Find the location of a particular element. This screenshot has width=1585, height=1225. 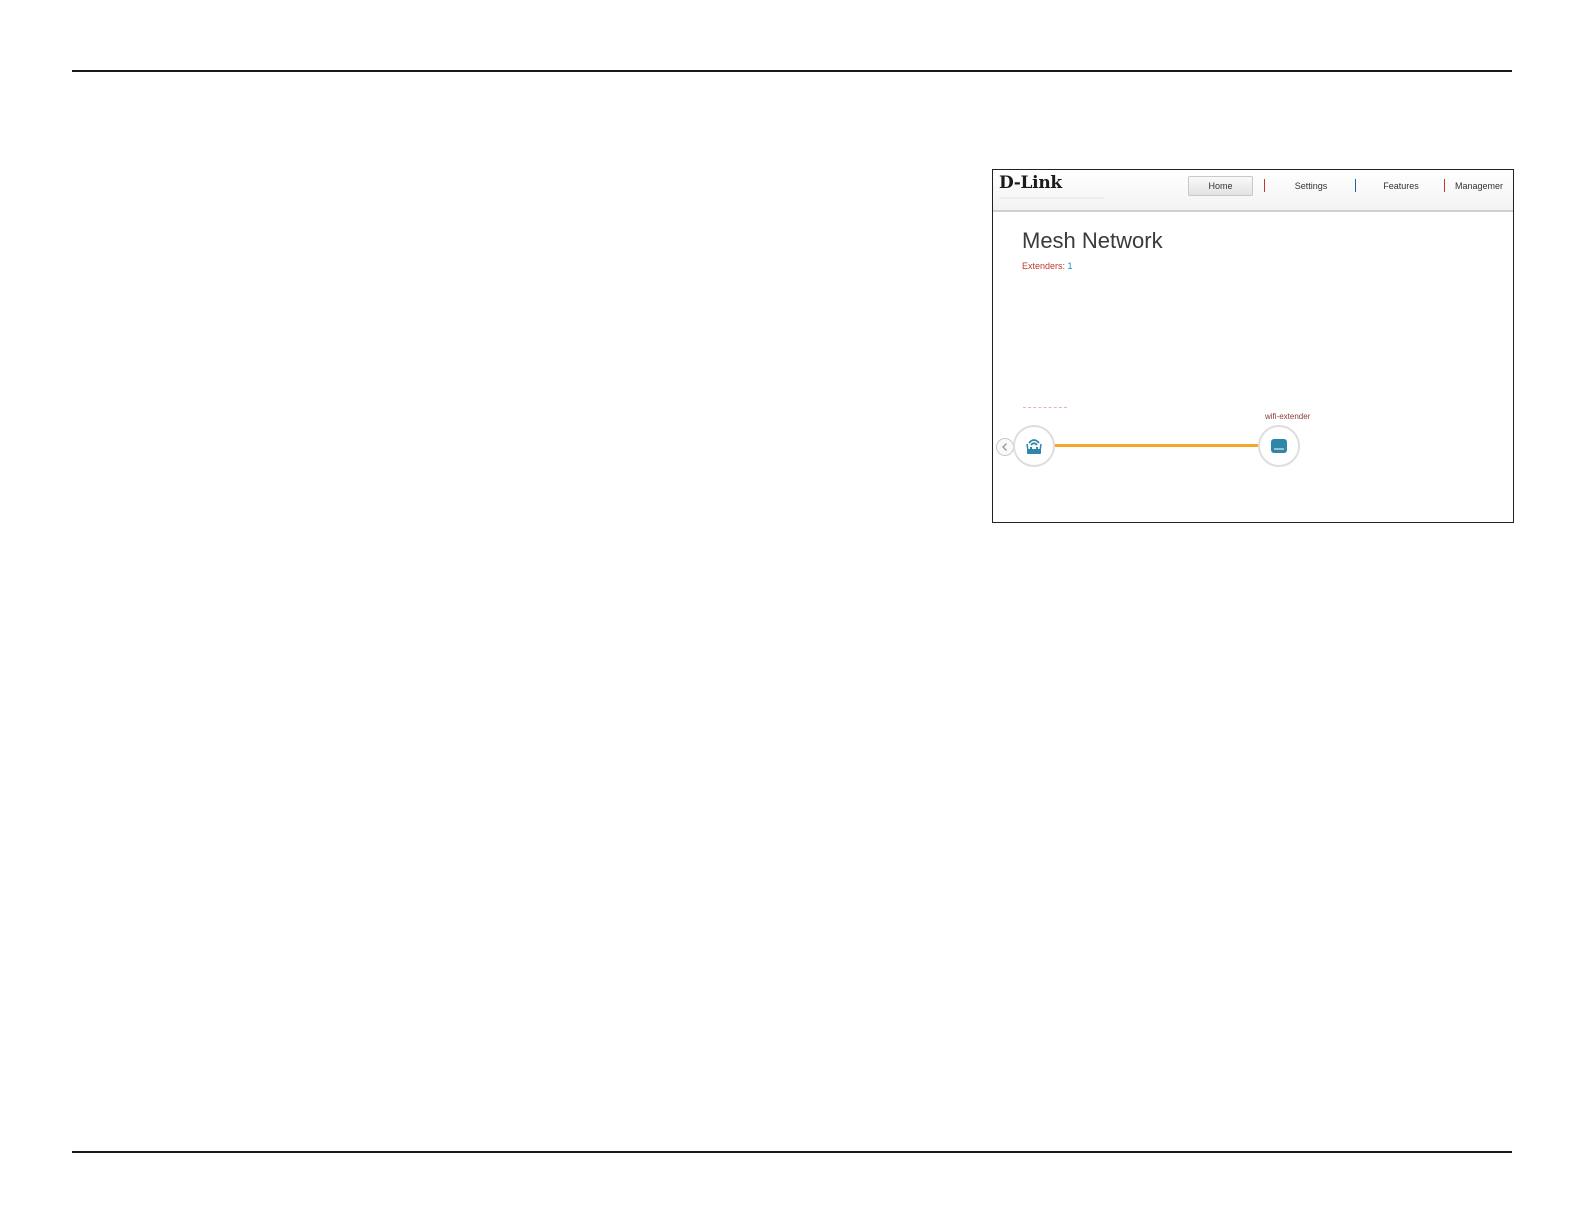

router-icon is located at coordinates (1034, 446).